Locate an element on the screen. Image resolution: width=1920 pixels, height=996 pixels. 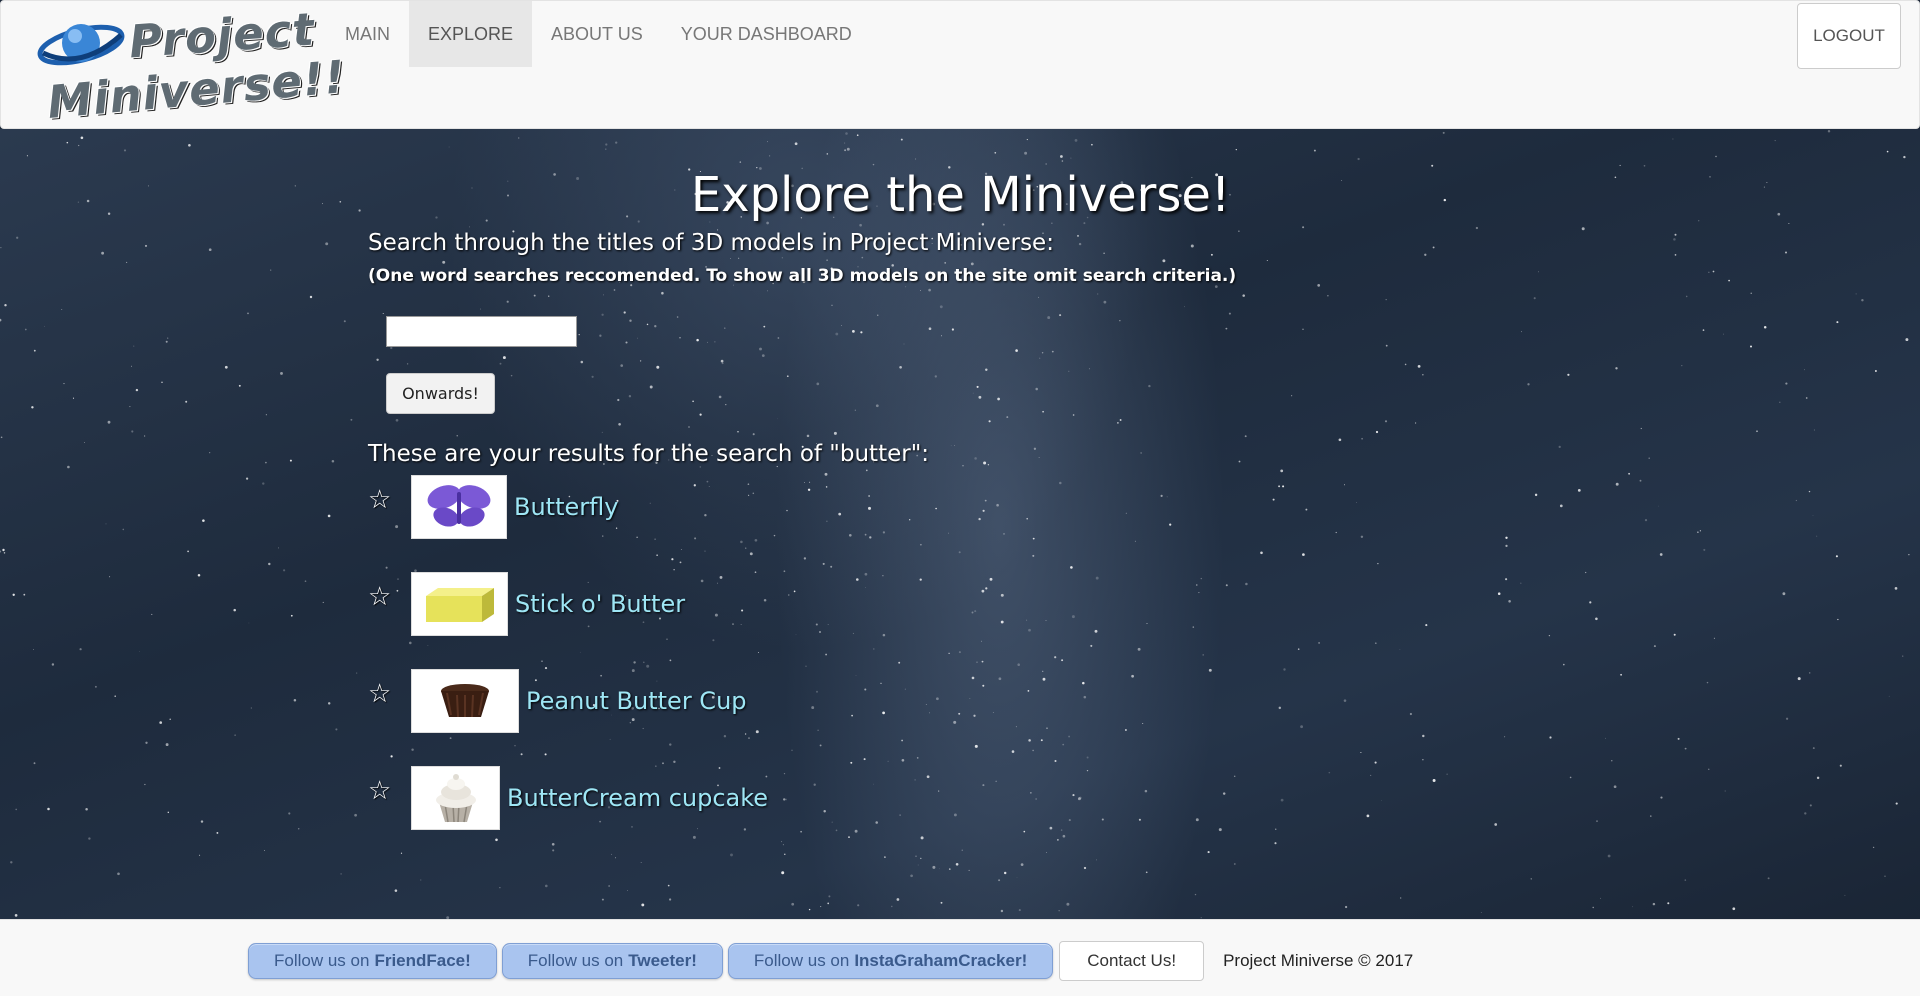
nav-item-explore: EXPLORE is located at coordinates (471, 34).